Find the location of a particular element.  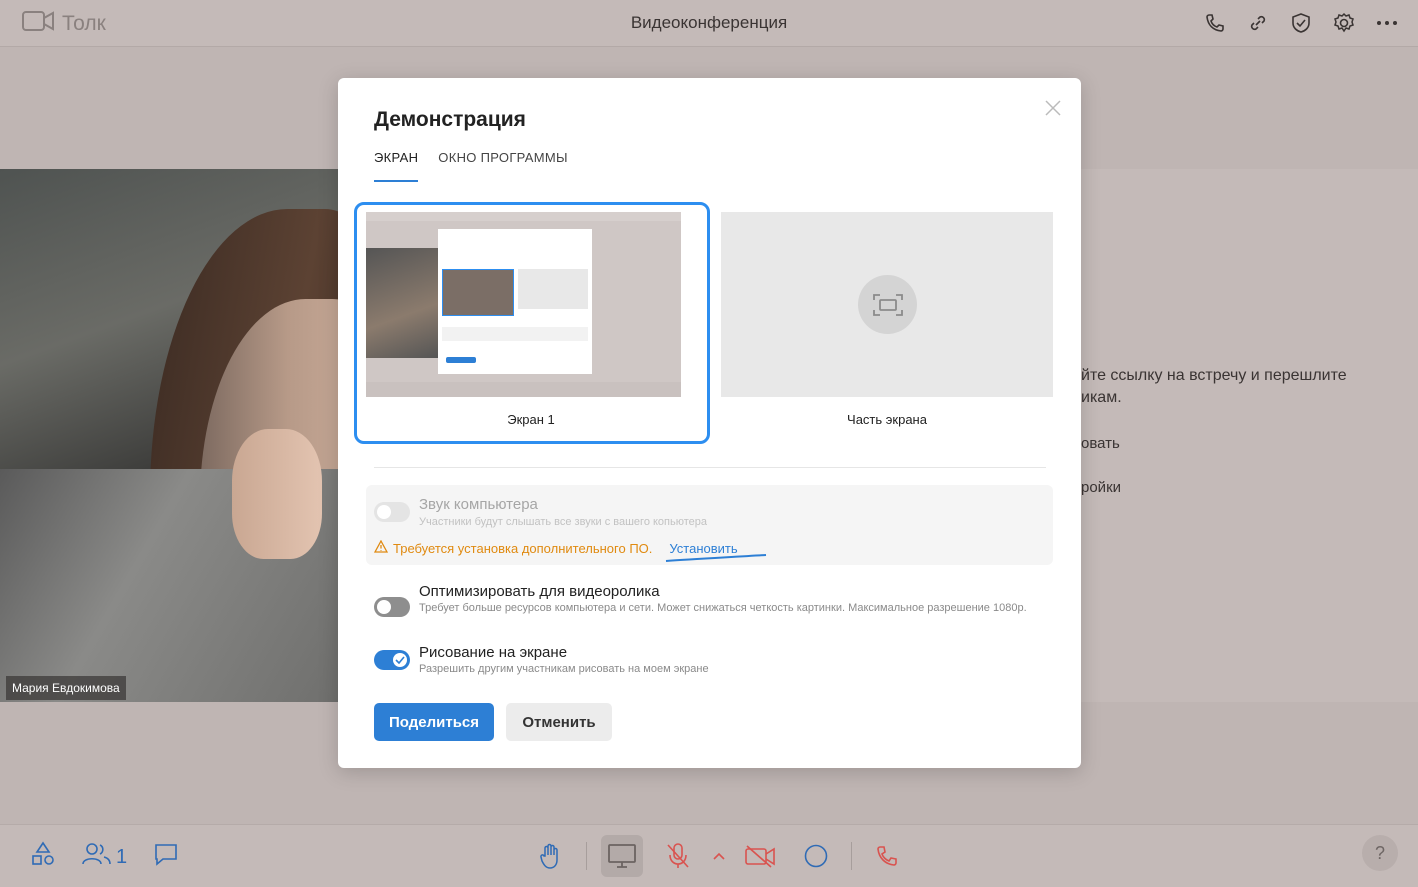

share-button: Поделиться is located at coordinates (434, 722).